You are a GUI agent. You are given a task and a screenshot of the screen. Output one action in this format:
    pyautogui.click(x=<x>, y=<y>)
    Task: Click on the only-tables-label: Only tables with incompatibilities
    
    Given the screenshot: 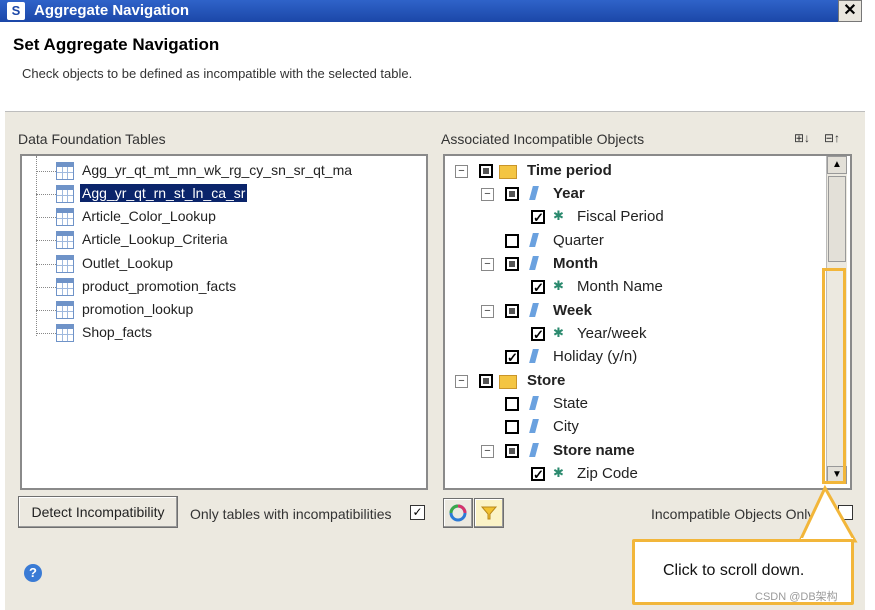 What is the action you would take?
    pyautogui.click(x=291, y=514)
    